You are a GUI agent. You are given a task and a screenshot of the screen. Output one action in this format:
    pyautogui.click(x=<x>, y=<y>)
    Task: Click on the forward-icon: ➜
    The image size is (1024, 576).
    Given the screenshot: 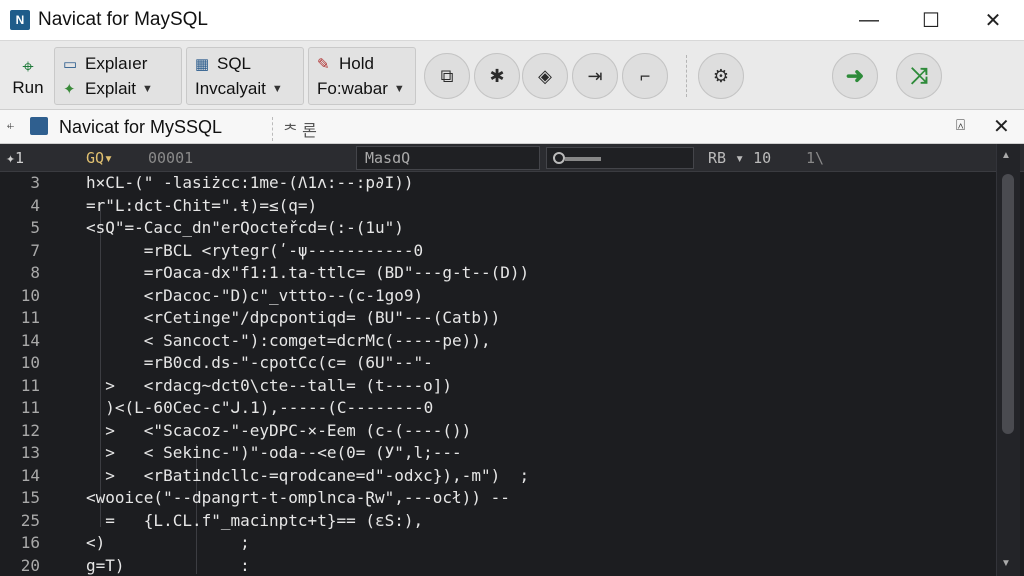 What is the action you would take?
    pyautogui.click(x=855, y=75)
    